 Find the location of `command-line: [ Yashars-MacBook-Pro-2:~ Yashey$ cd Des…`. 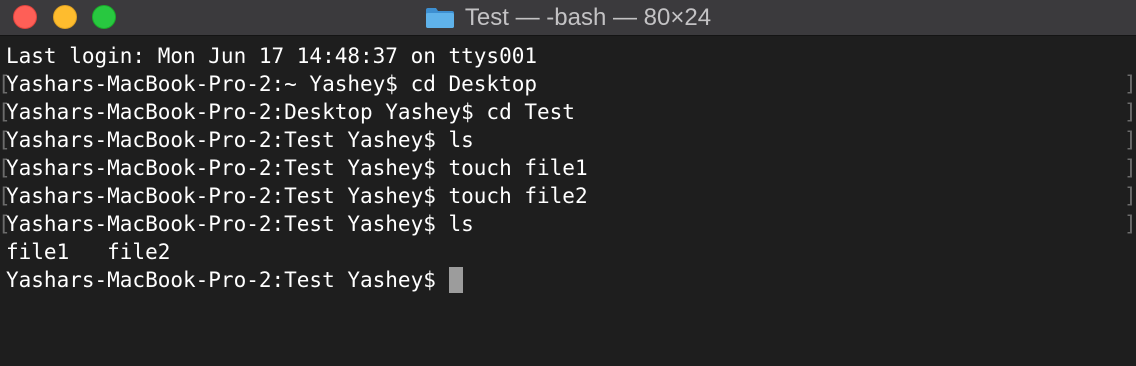

command-line: [ Yashars-MacBook-Pro-2:~ Yashey$ cd Des… is located at coordinates (568, 84).